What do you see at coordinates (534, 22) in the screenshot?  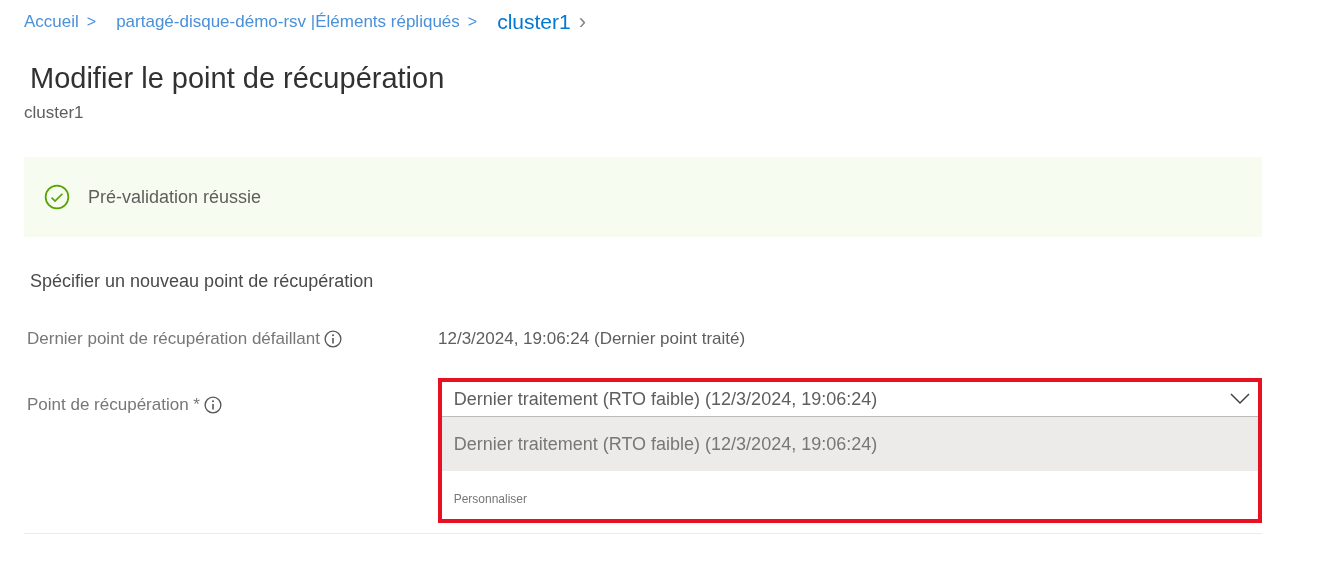 I see `breadcrumb-link: cluster1` at bounding box center [534, 22].